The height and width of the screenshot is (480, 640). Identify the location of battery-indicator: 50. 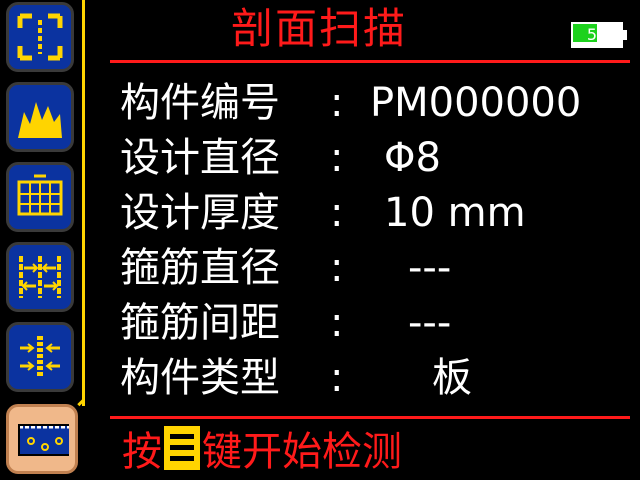
(599, 35).